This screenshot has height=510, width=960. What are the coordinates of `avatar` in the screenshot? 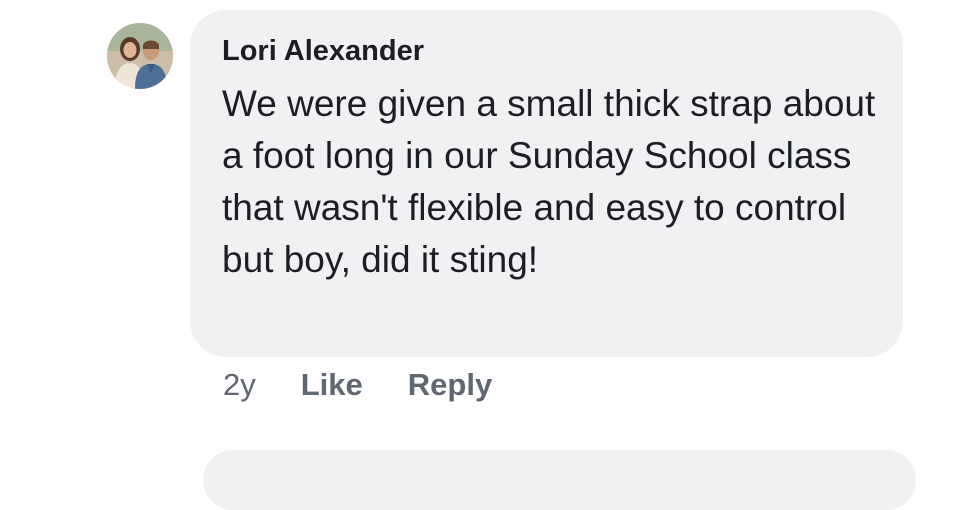 It's located at (140, 56).